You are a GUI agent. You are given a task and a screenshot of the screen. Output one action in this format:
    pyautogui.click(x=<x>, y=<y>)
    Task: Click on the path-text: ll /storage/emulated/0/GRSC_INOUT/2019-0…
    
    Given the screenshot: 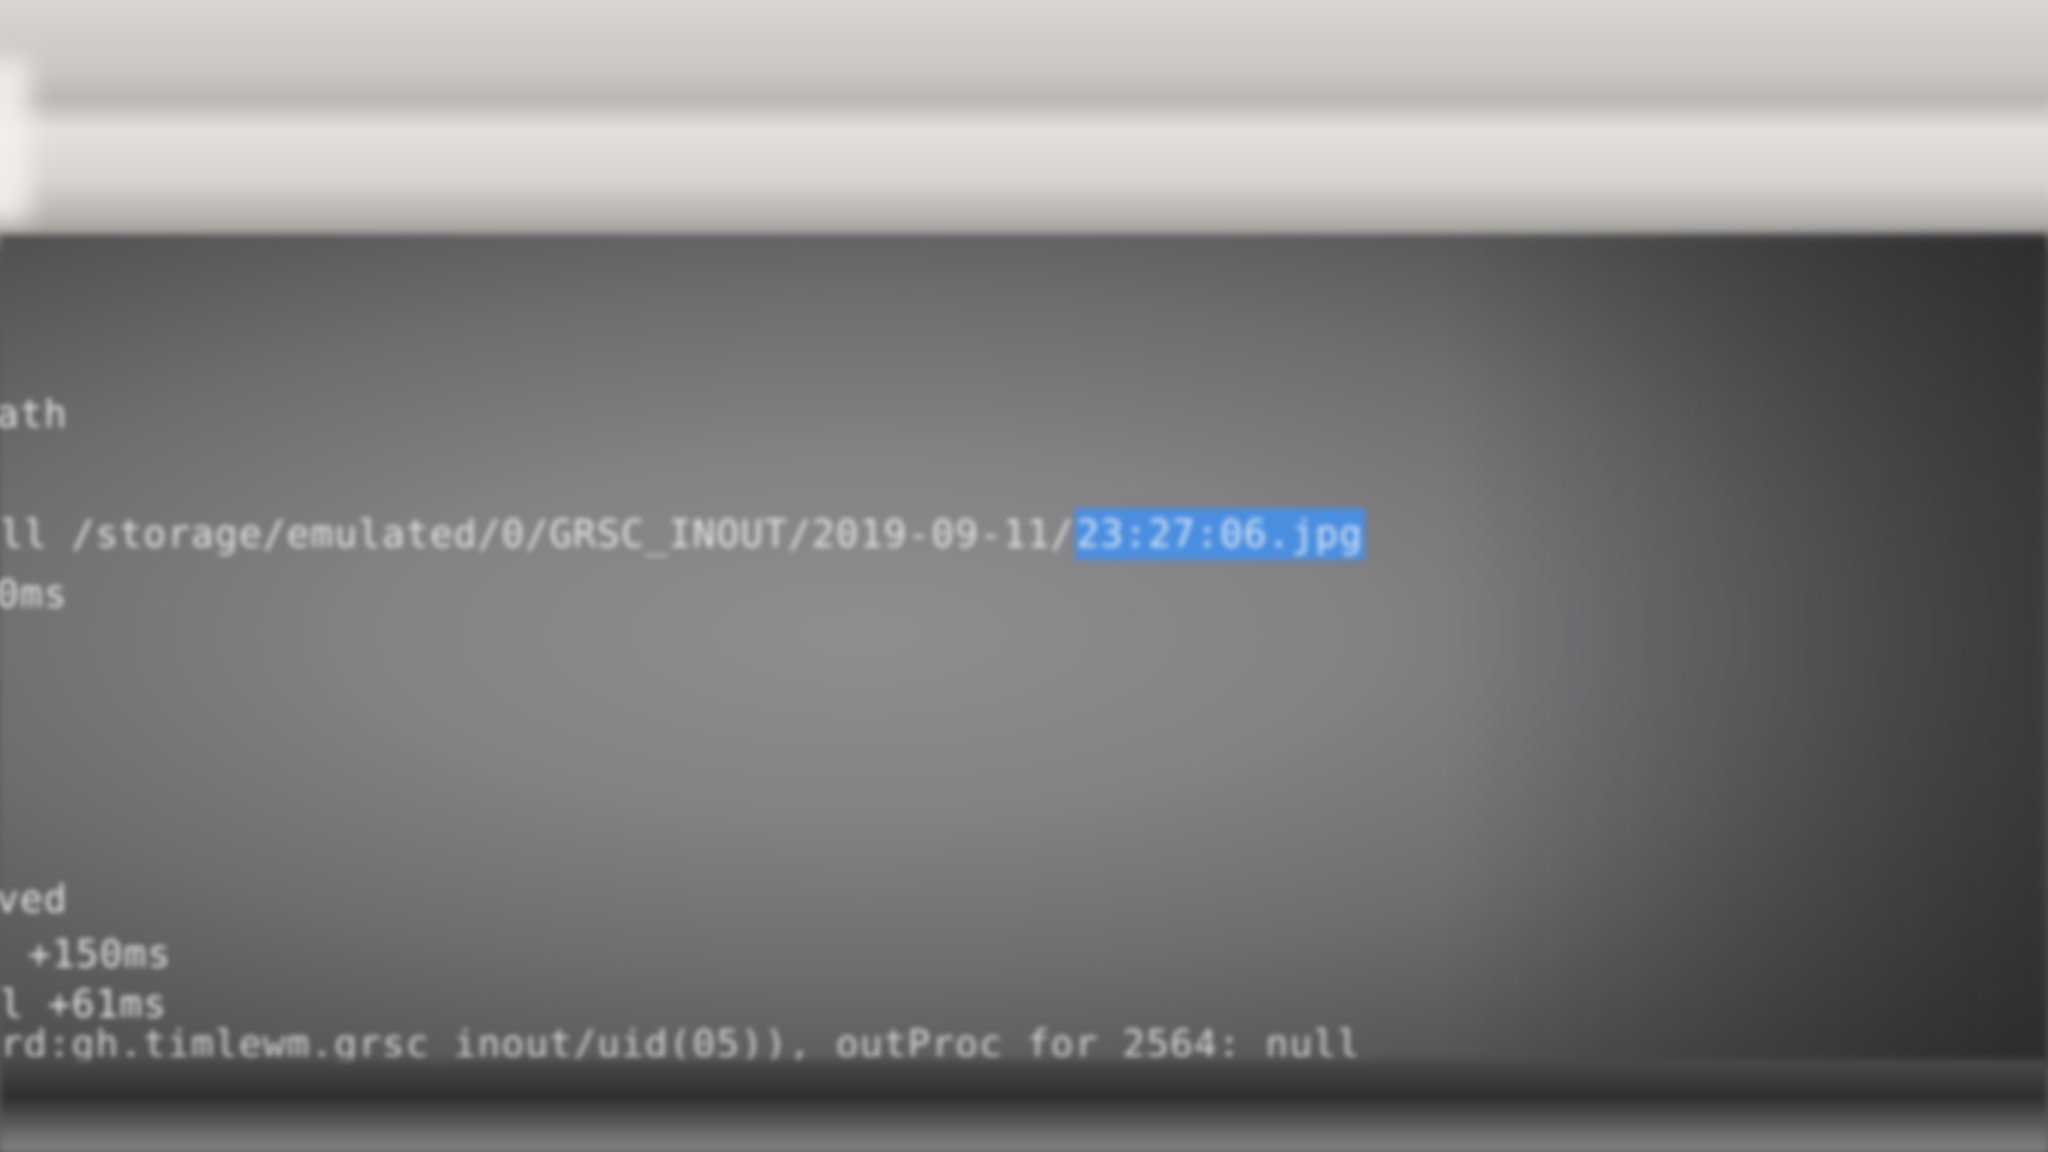 What is the action you would take?
    pyautogui.click(x=537, y=534)
    